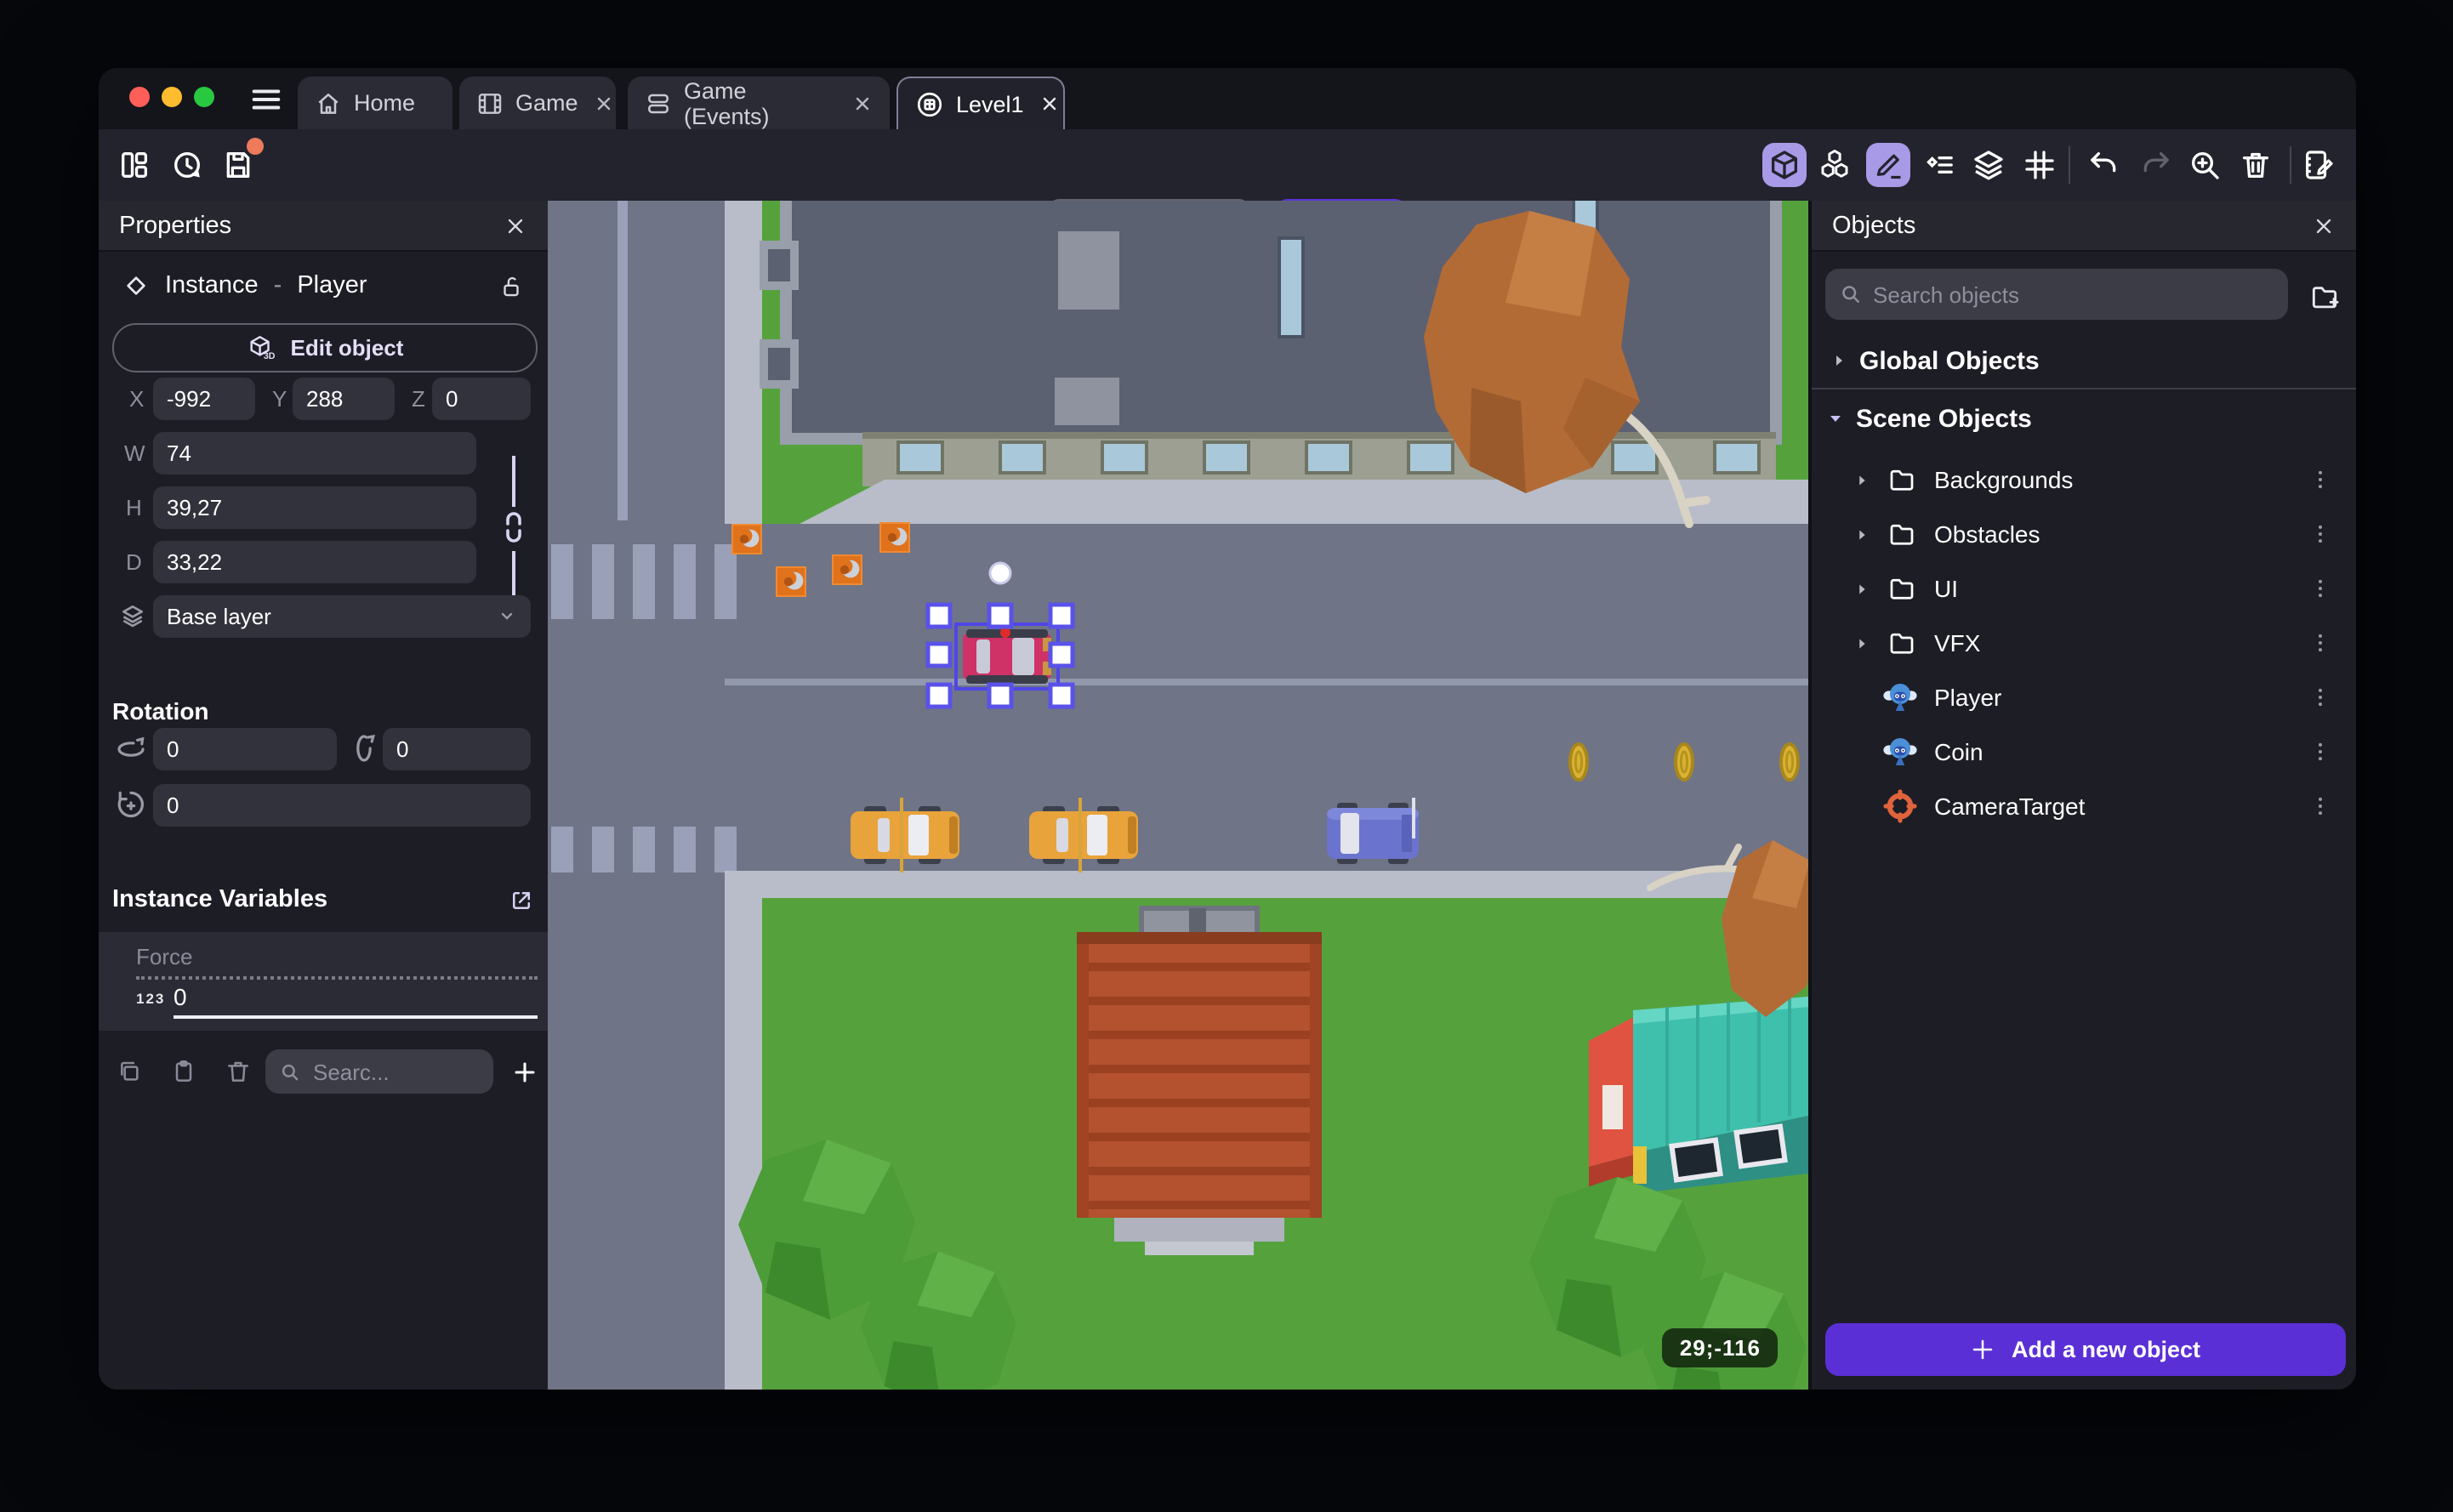 Image resolution: width=2453 pixels, height=1512 pixels. Describe the element at coordinates (929, 103) in the screenshot. I see `scene-icon` at that location.